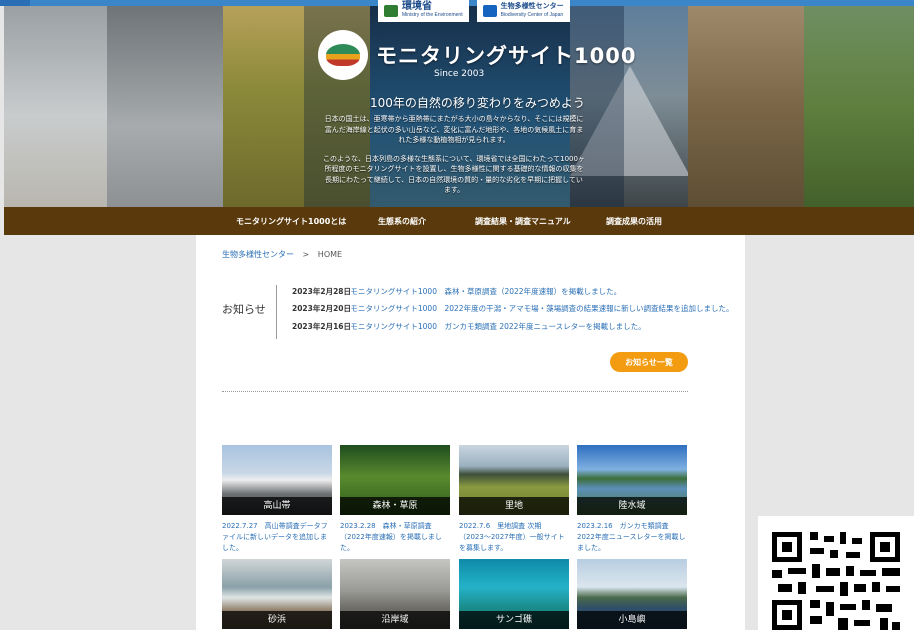  What do you see at coordinates (506, 55) in the screenshot?
I see `site-title: モニタリングサイト1000` at bounding box center [506, 55].